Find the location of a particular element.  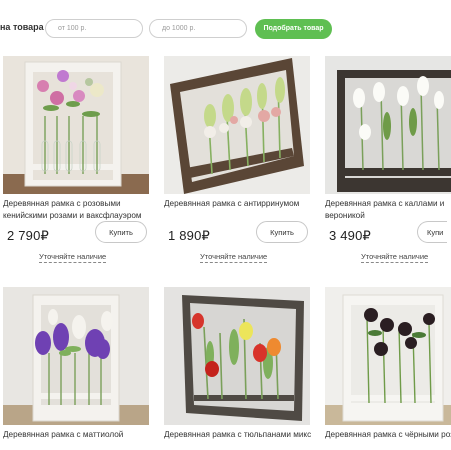

product-name: Деревянная рамка с тюльпанами микс is located at coordinates (239, 435).